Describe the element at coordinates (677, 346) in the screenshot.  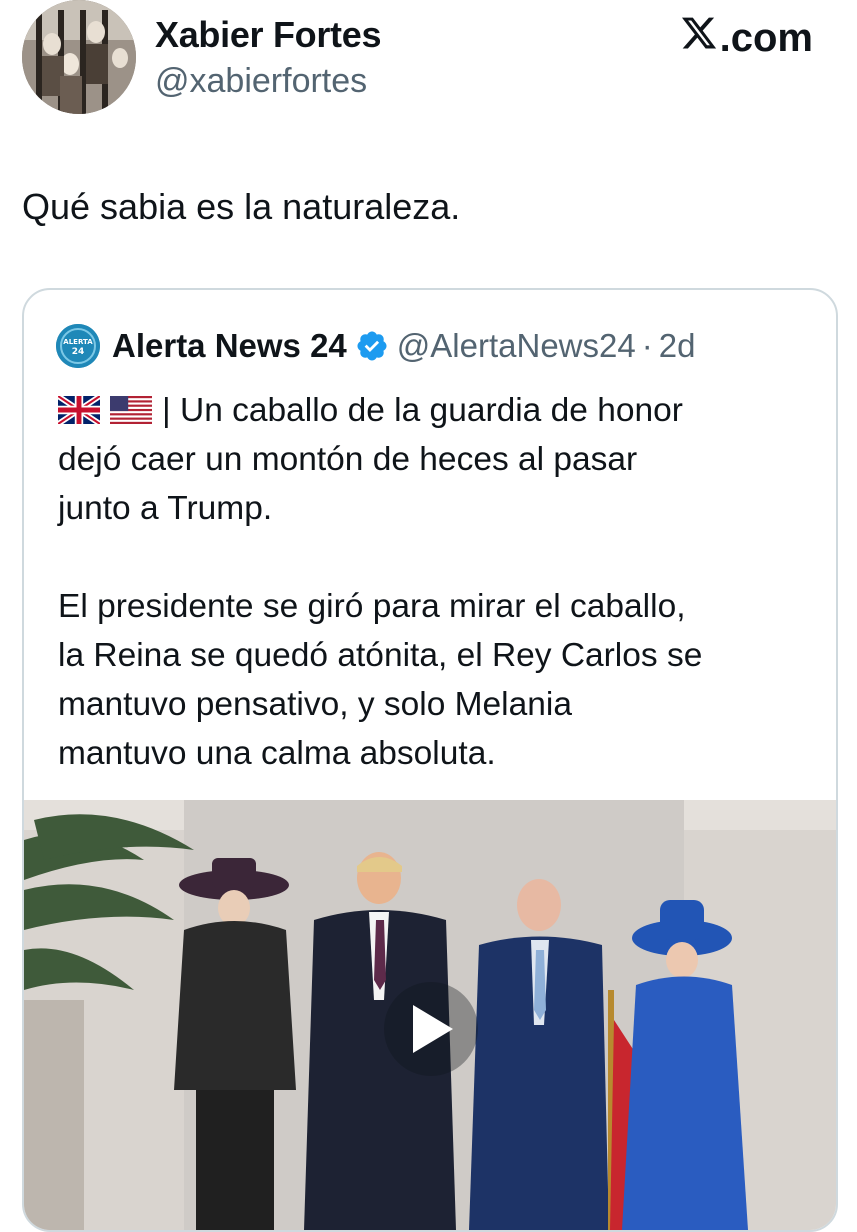
I see `quoted-timestamp: 2d` at that location.